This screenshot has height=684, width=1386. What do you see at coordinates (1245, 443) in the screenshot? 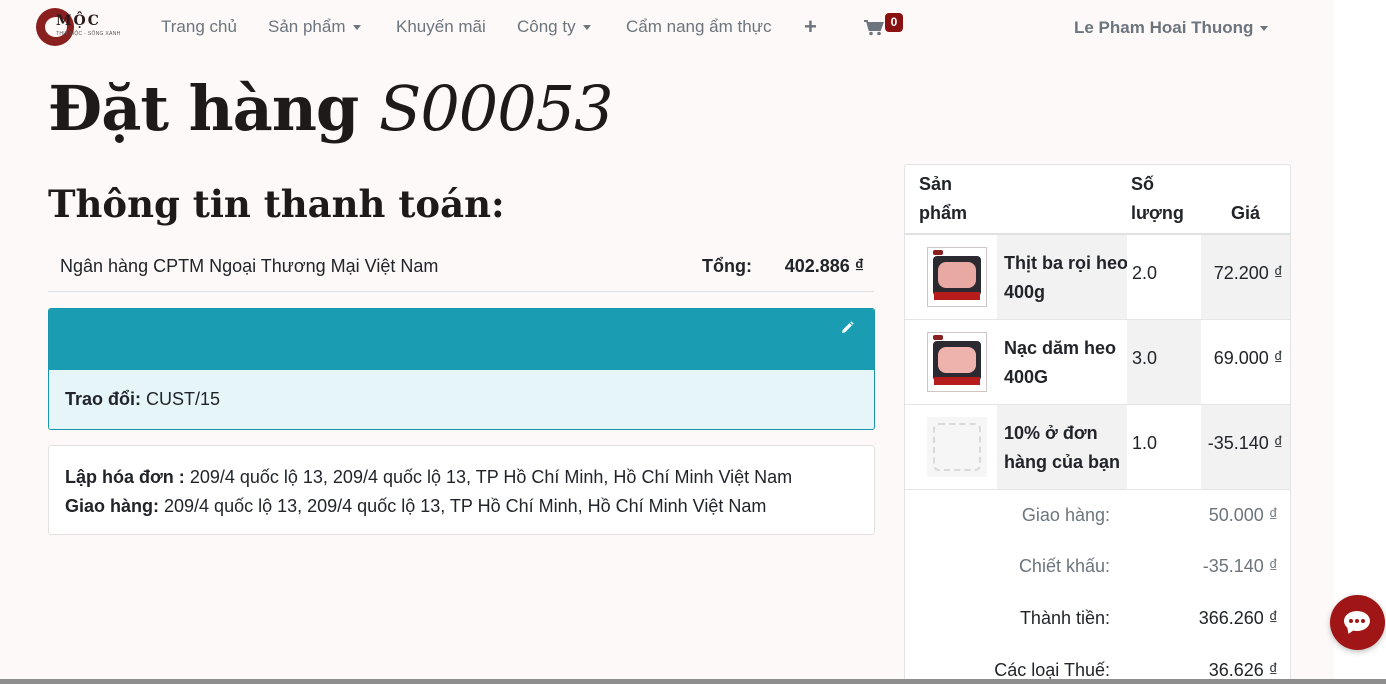
I see `product-price: -35.140 ₫` at bounding box center [1245, 443].